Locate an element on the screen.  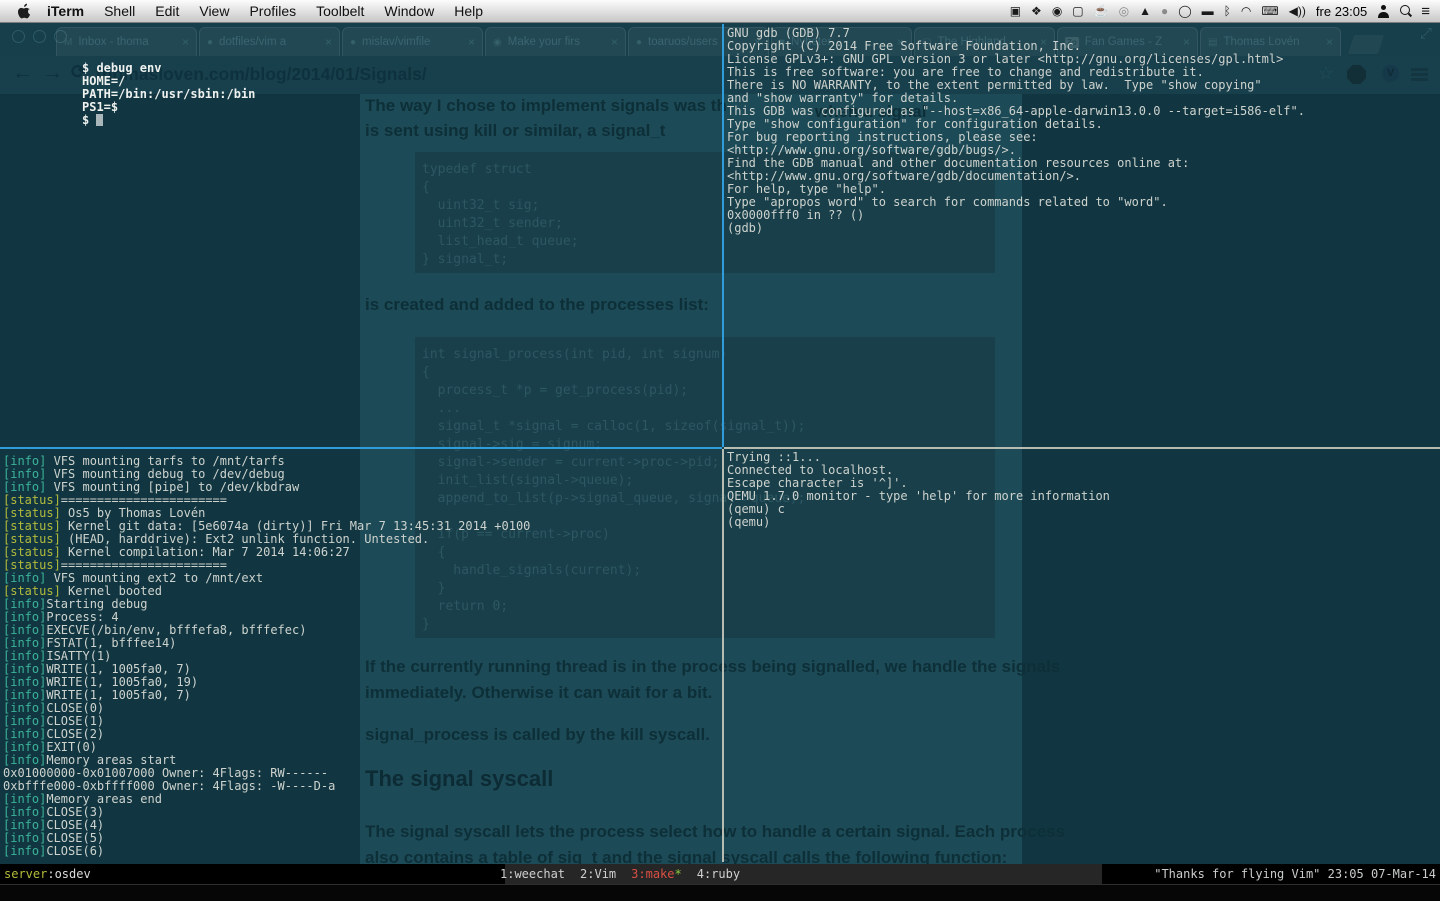
wifi-icon: ◠ is located at coordinates (1246, 11).